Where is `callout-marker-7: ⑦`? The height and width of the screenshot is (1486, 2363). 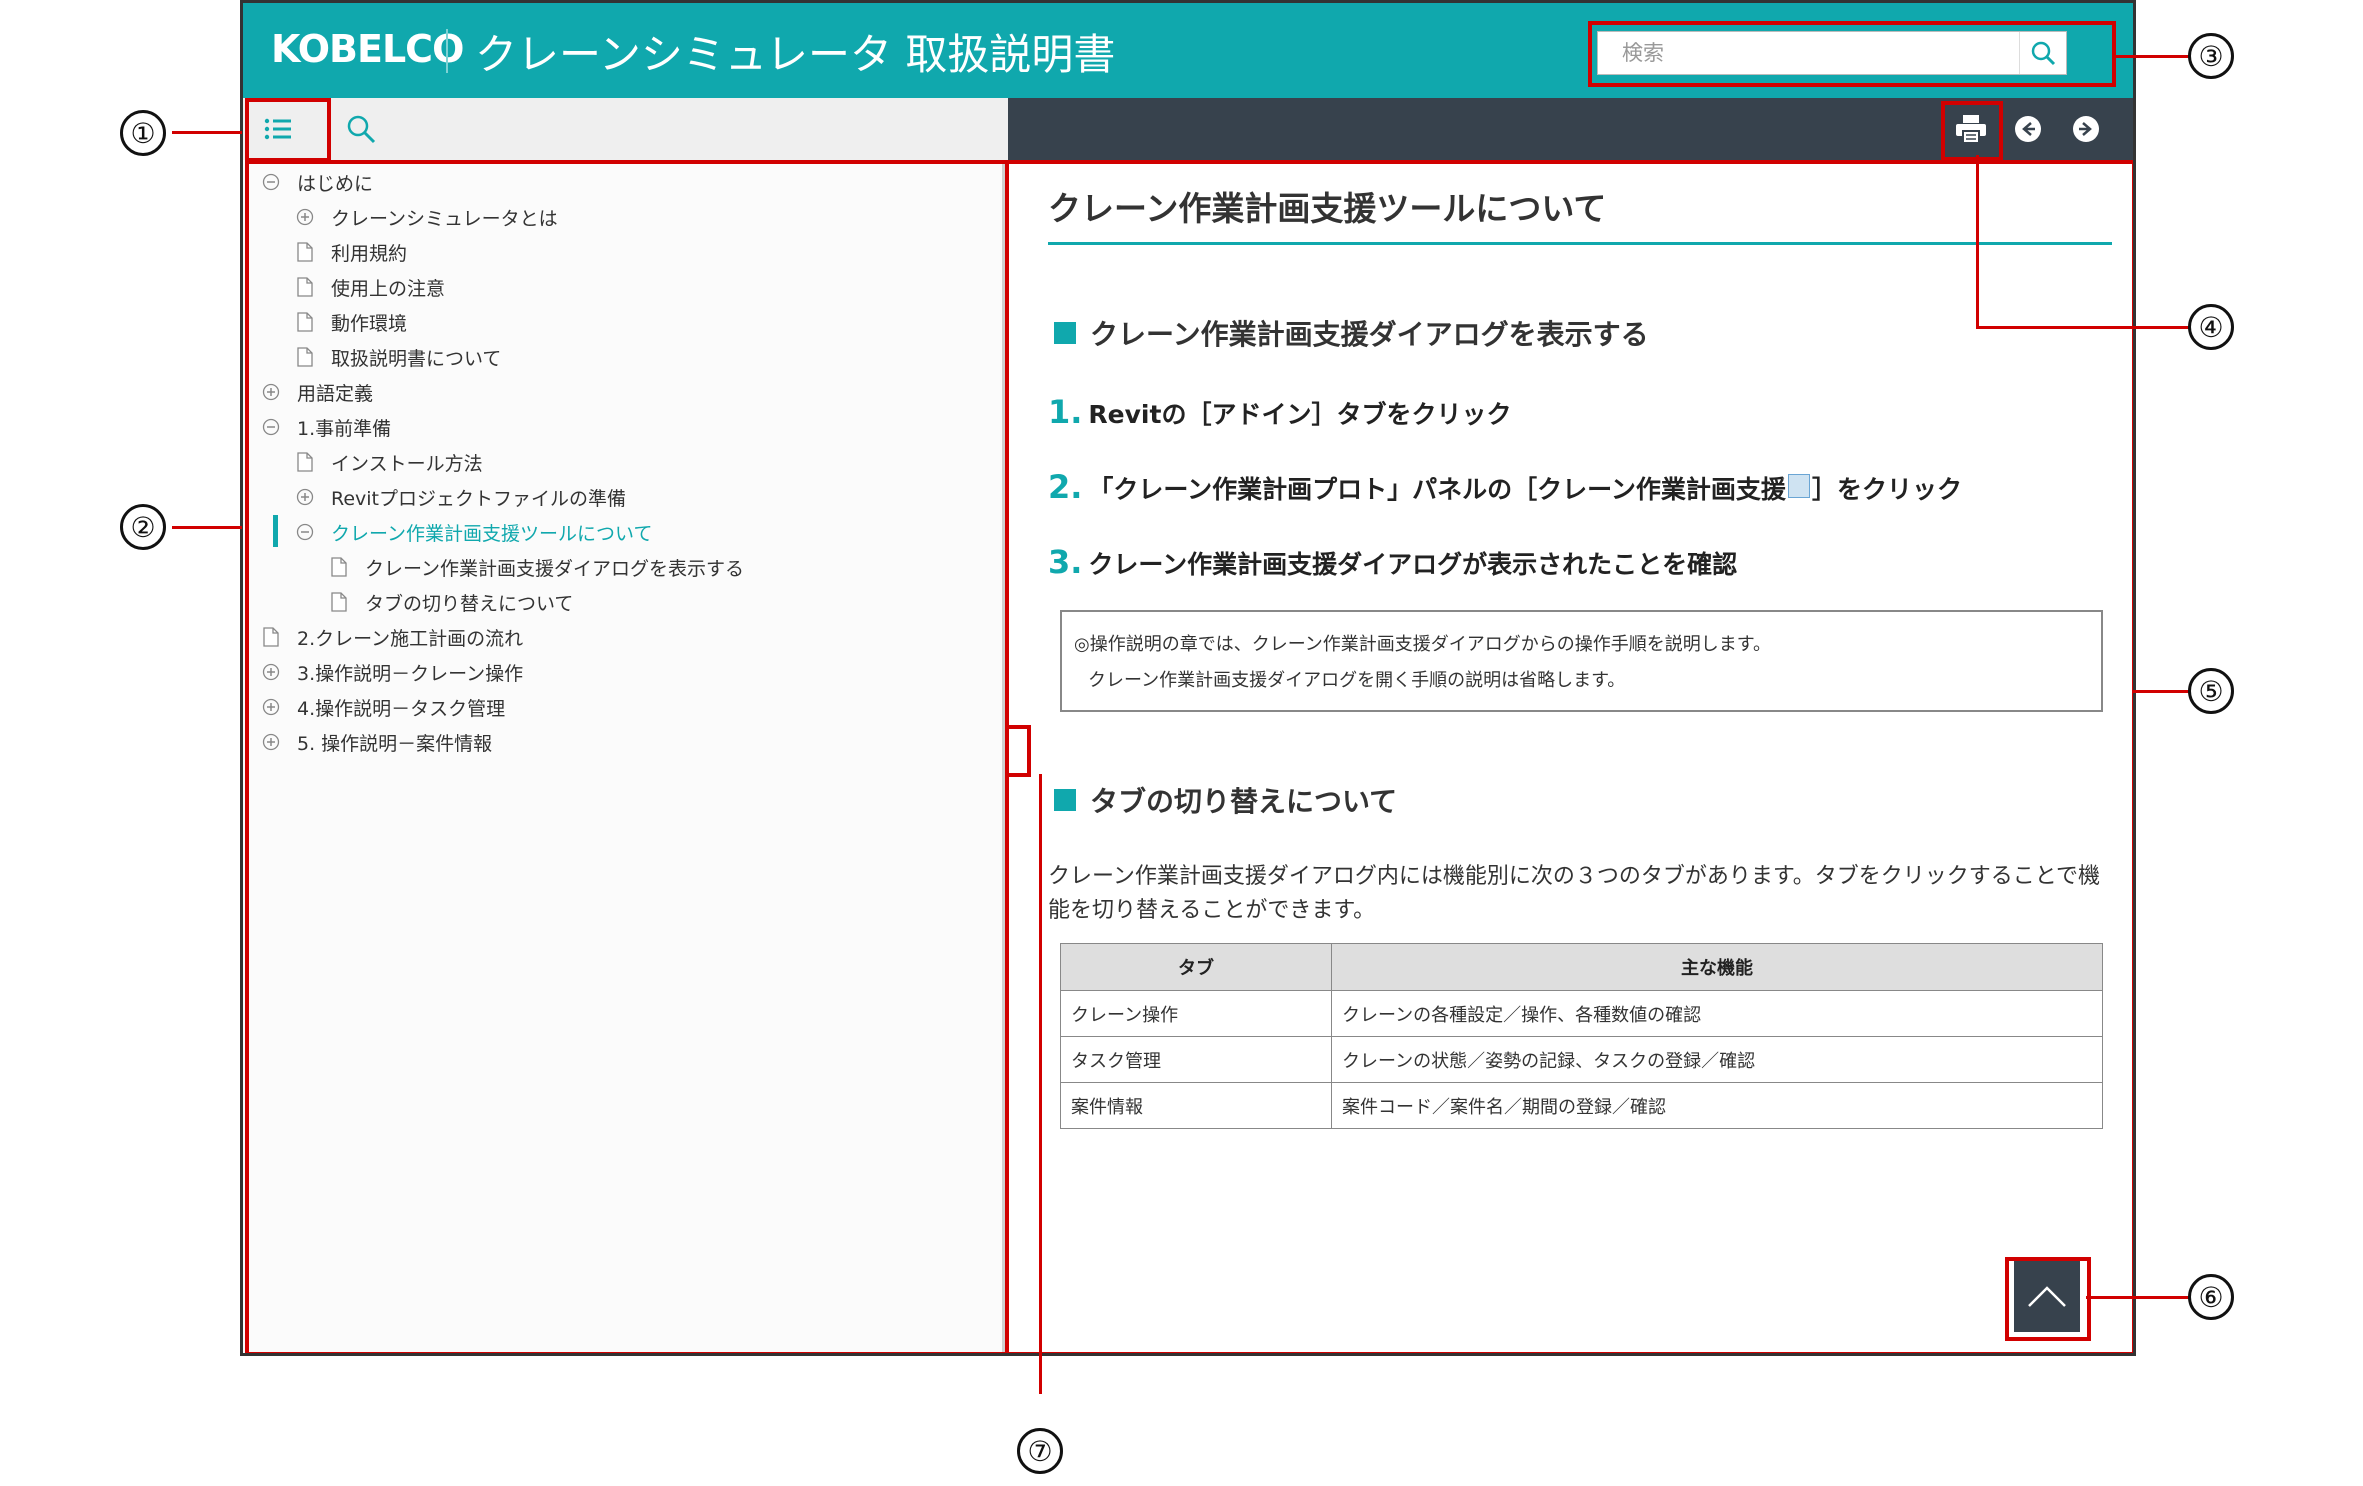 callout-marker-7: ⑦ is located at coordinates (1040, 1451).